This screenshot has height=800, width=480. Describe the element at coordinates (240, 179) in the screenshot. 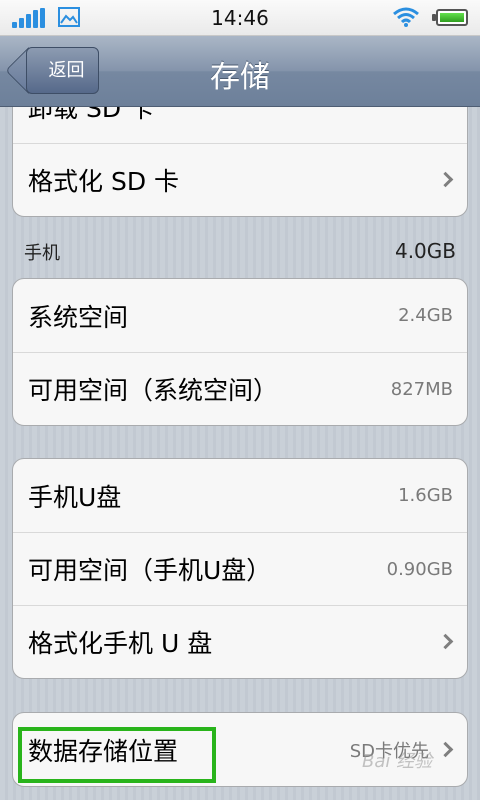

I see `format-sd-row: 格式化 SD 卡` at that location.